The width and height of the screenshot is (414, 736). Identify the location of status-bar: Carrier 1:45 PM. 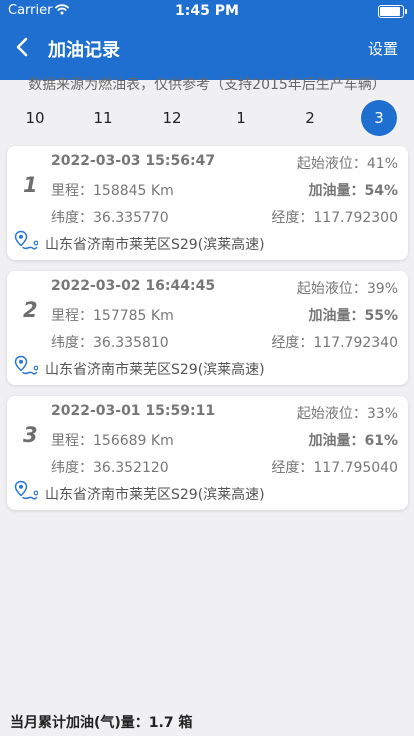
(207, 11).